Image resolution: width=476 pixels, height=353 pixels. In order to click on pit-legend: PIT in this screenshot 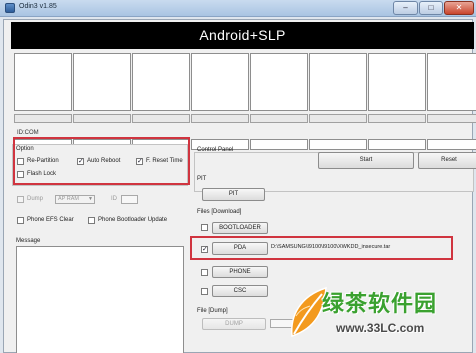, I will do `click(202, 179)`.